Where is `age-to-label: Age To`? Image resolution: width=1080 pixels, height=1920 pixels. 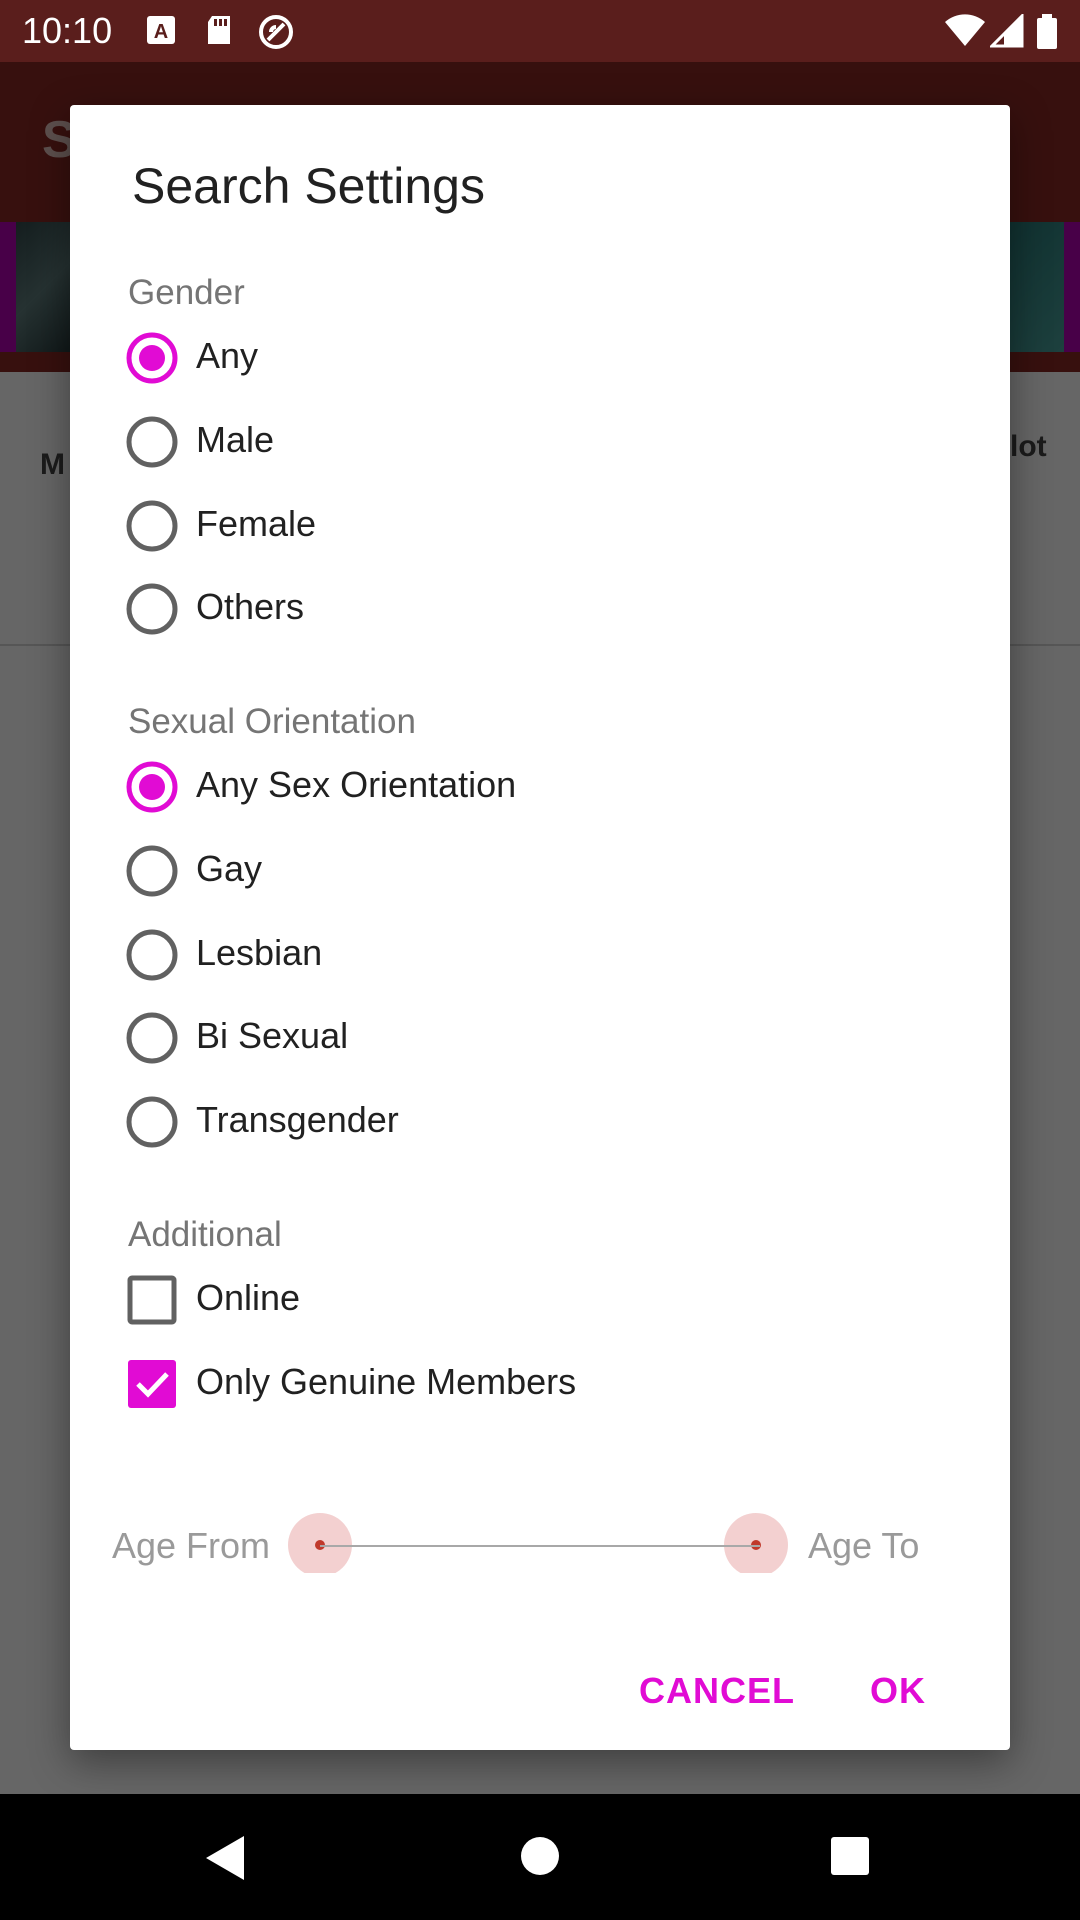
age-to-label: Age To is located at coordinates (864, 1545).